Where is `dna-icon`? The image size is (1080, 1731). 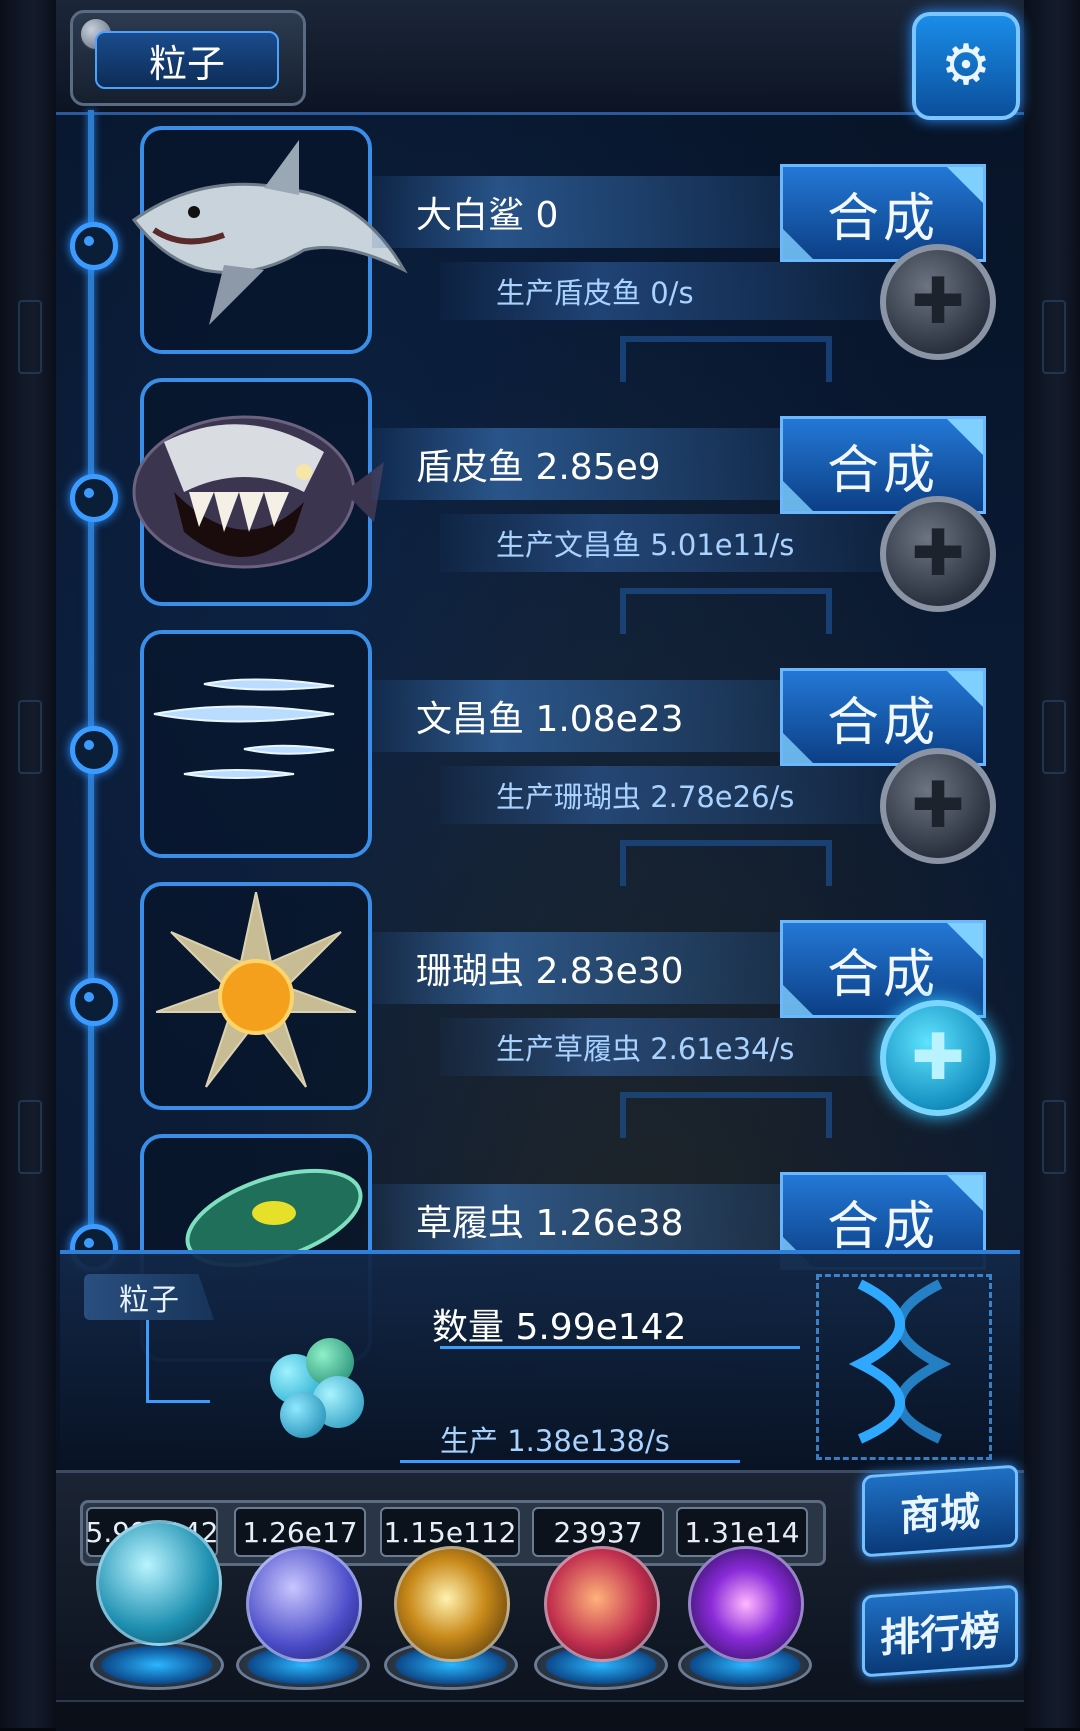
dna-icon is located at coordinates (900, 1361).